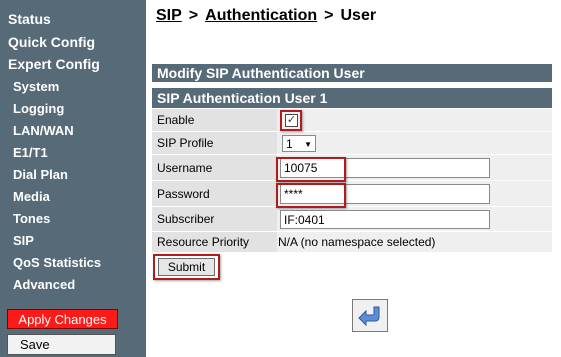  Describe the element at coordinates (414, 143) in the screenshot. I see `sip-profile-cell` at that location.